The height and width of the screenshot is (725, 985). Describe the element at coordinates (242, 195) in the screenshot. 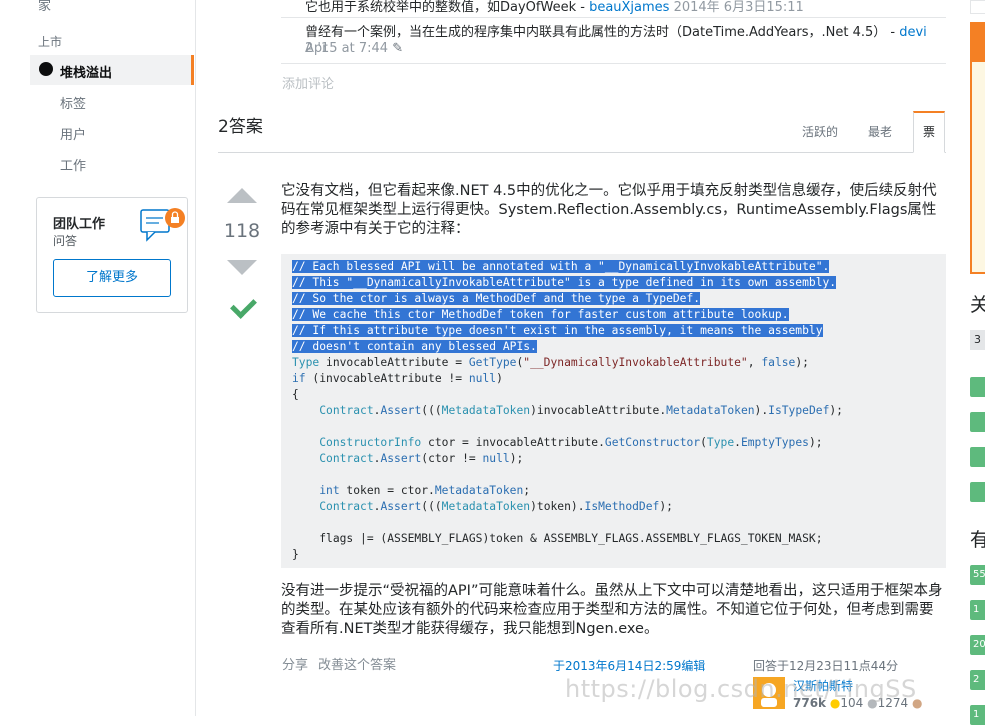

I see `upvote-icon` at that location.